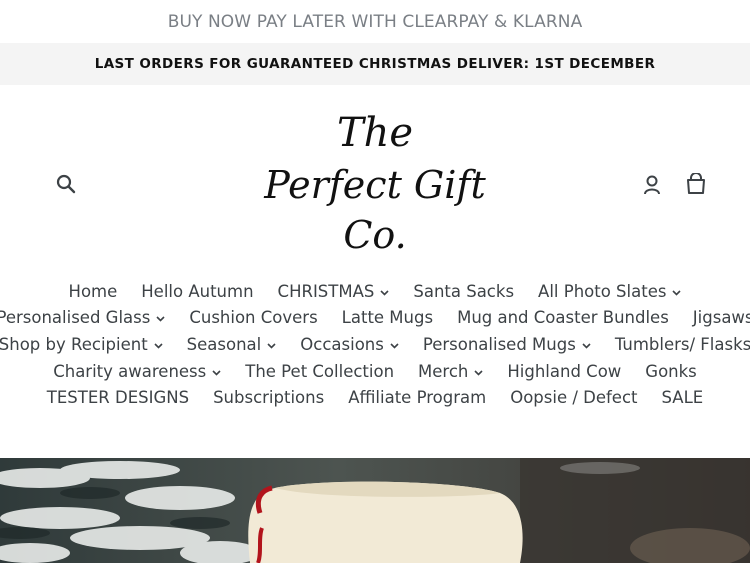 The image size is (750, 563). I want to click on nav-item-label: Tumblers/ Flasks, so click(682, 344).